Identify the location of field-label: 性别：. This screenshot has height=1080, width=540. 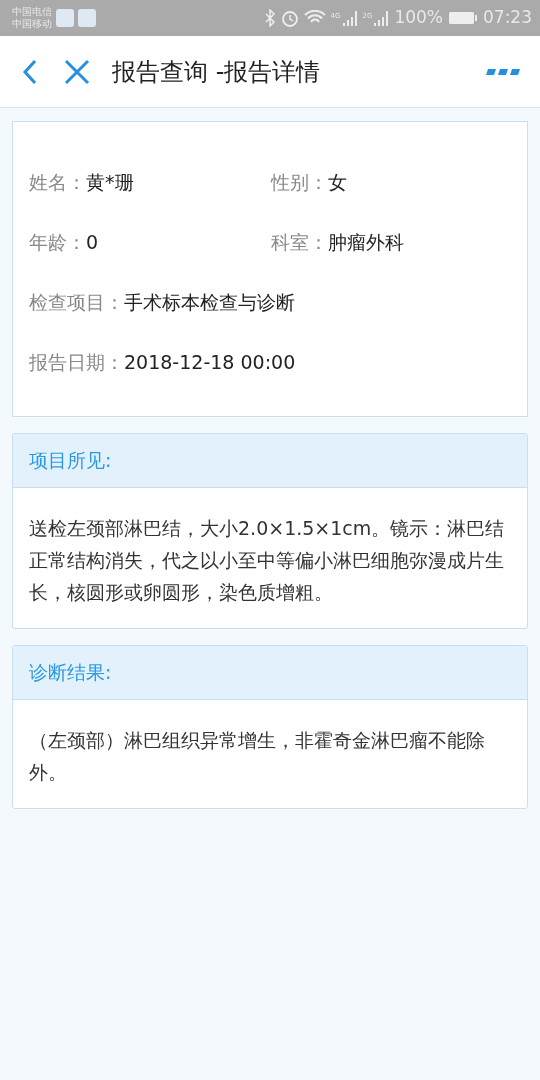
(299, 182).